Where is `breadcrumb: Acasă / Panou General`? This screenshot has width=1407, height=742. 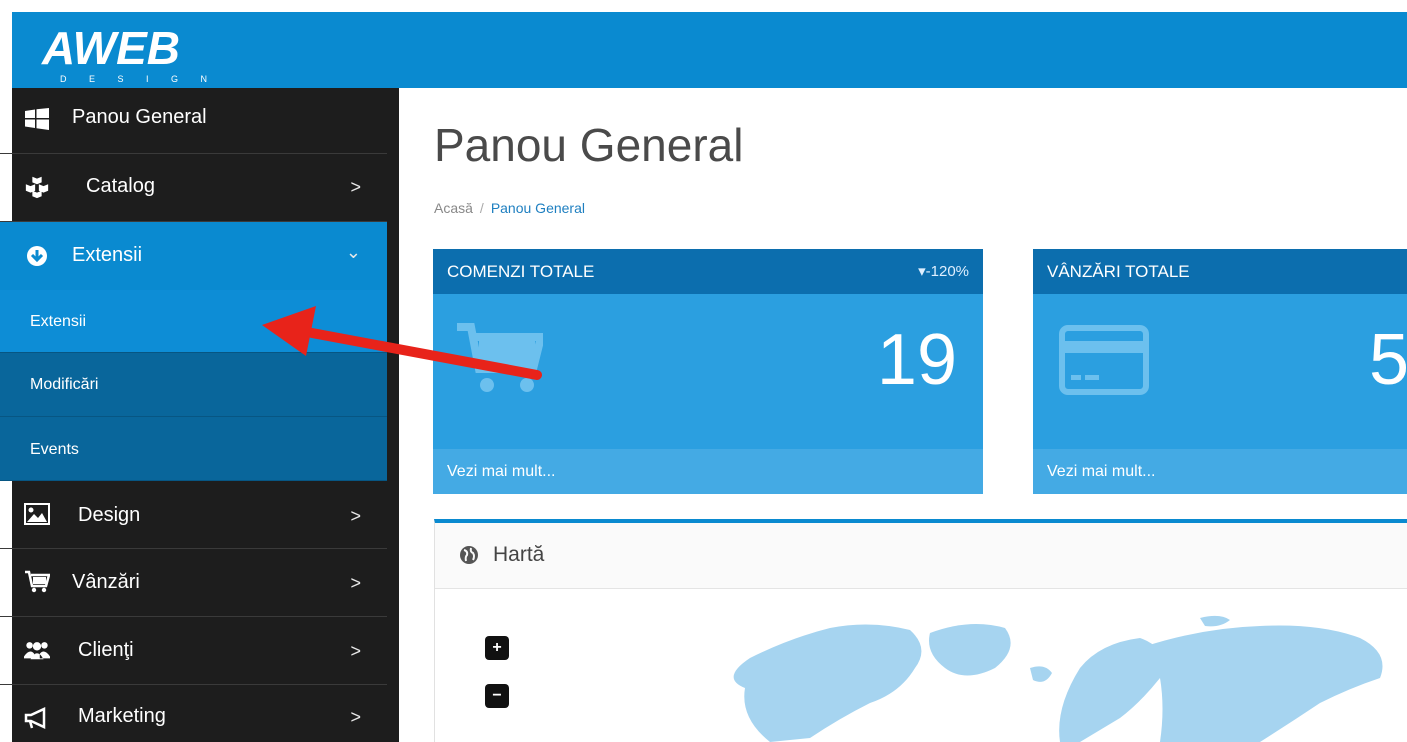 breadcrumb: Acasă / Panou General is located at coordinates (509, 208).